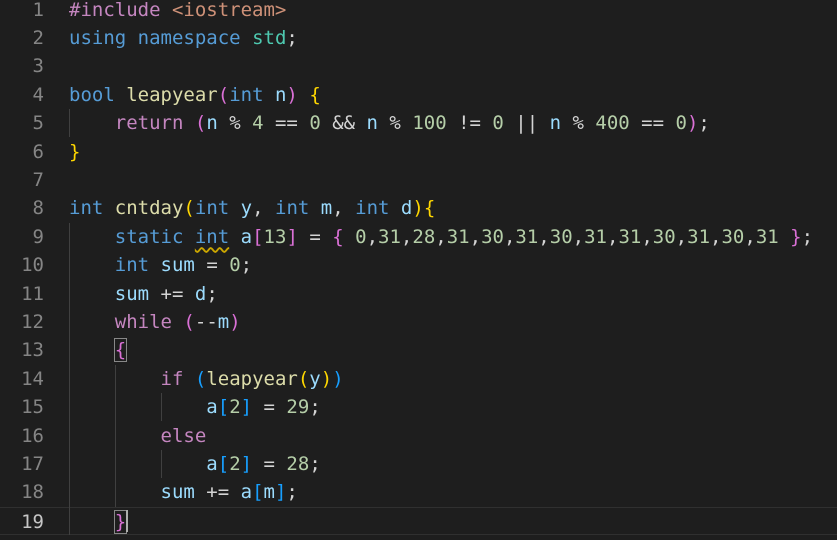 This screenshot has height=540, width=837. I want to click on code-line: 14 if (leapyear(y)), so click(418, 379).